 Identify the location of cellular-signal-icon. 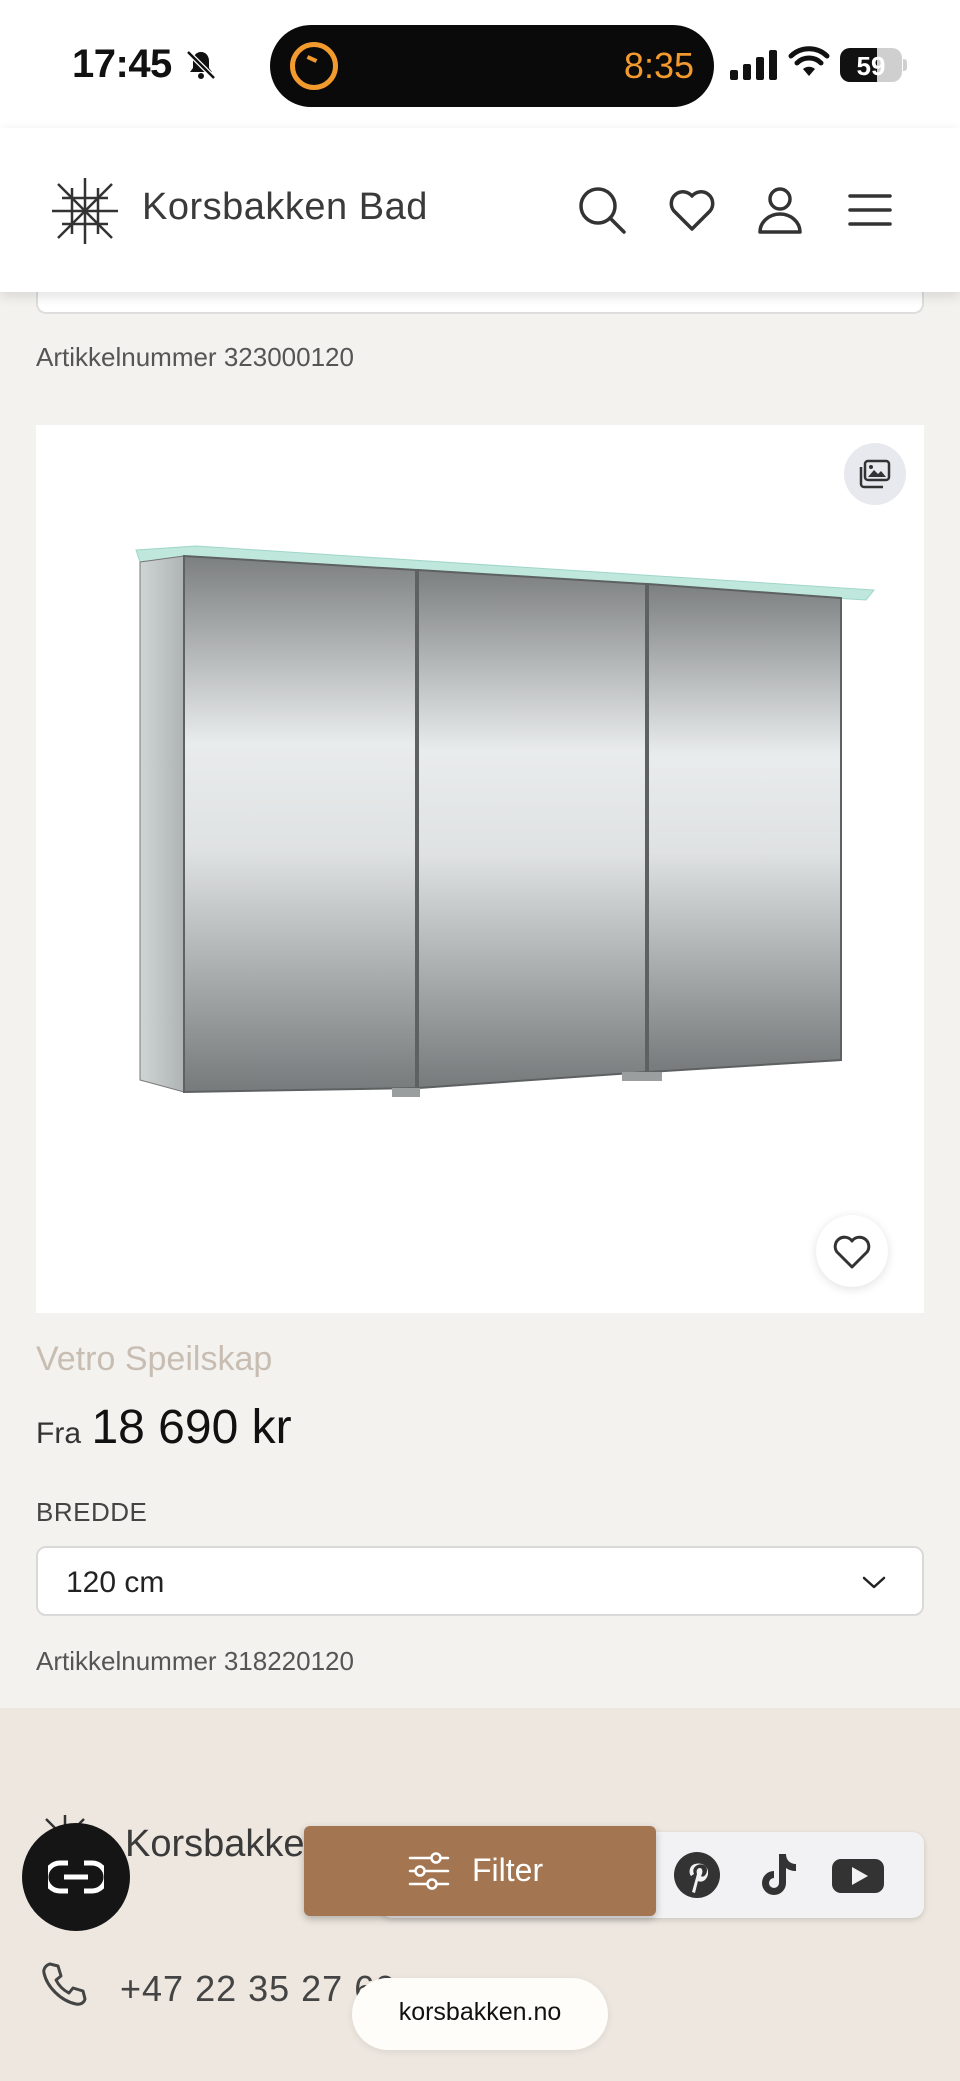
(753, 65).